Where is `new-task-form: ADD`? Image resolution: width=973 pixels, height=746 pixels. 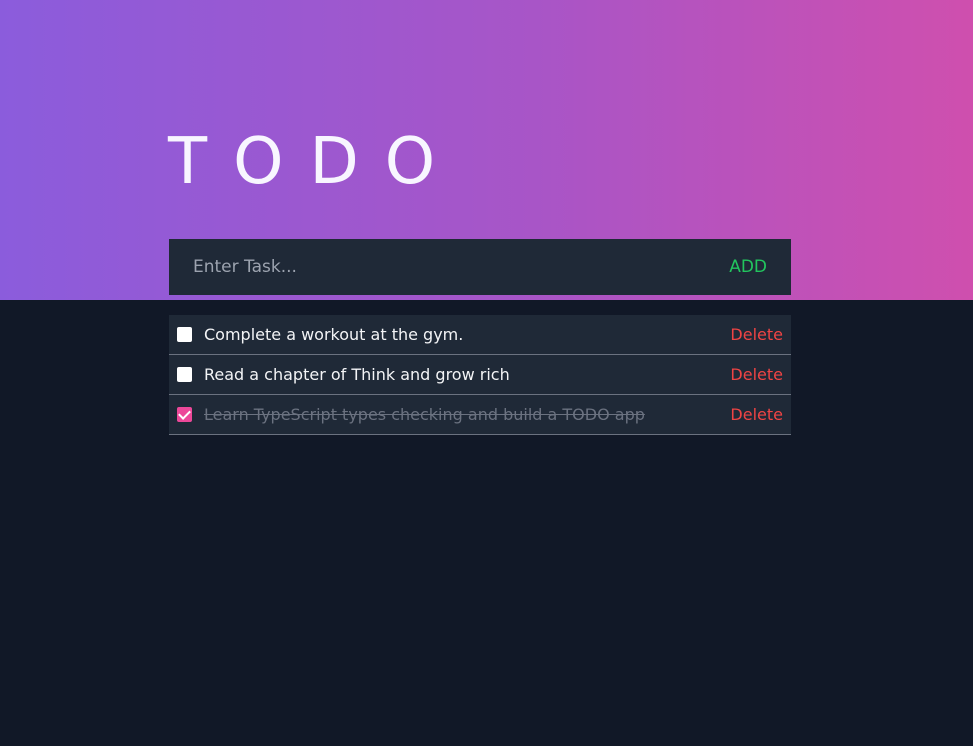 new-task-form: ADD is located at coordinates (480, 267).